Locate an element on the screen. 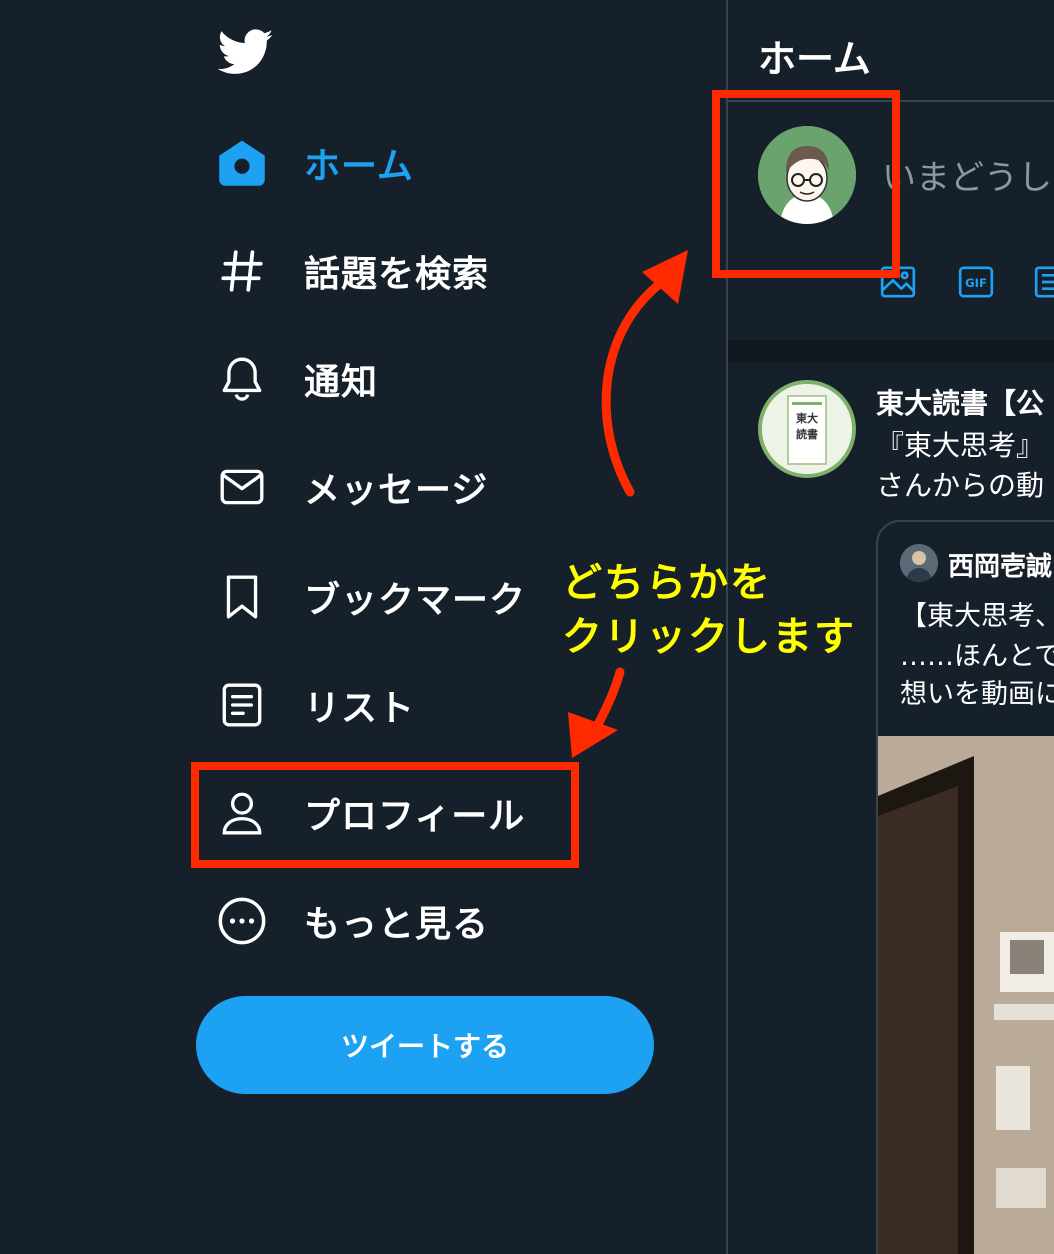  sidebar-item-notifications: 通知 is located at coordinates (390, 379).